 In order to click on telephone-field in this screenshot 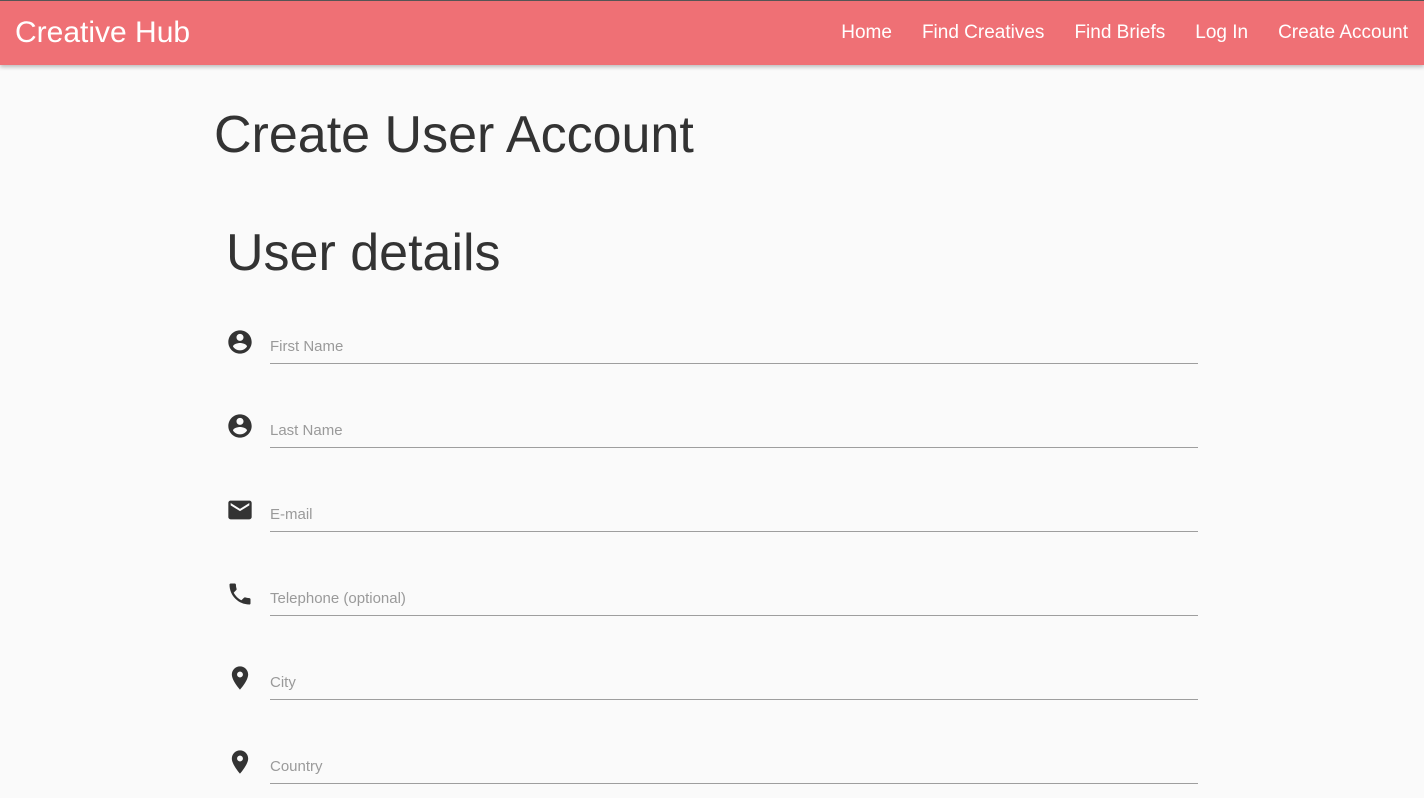, I will do `click(712, 605)`.